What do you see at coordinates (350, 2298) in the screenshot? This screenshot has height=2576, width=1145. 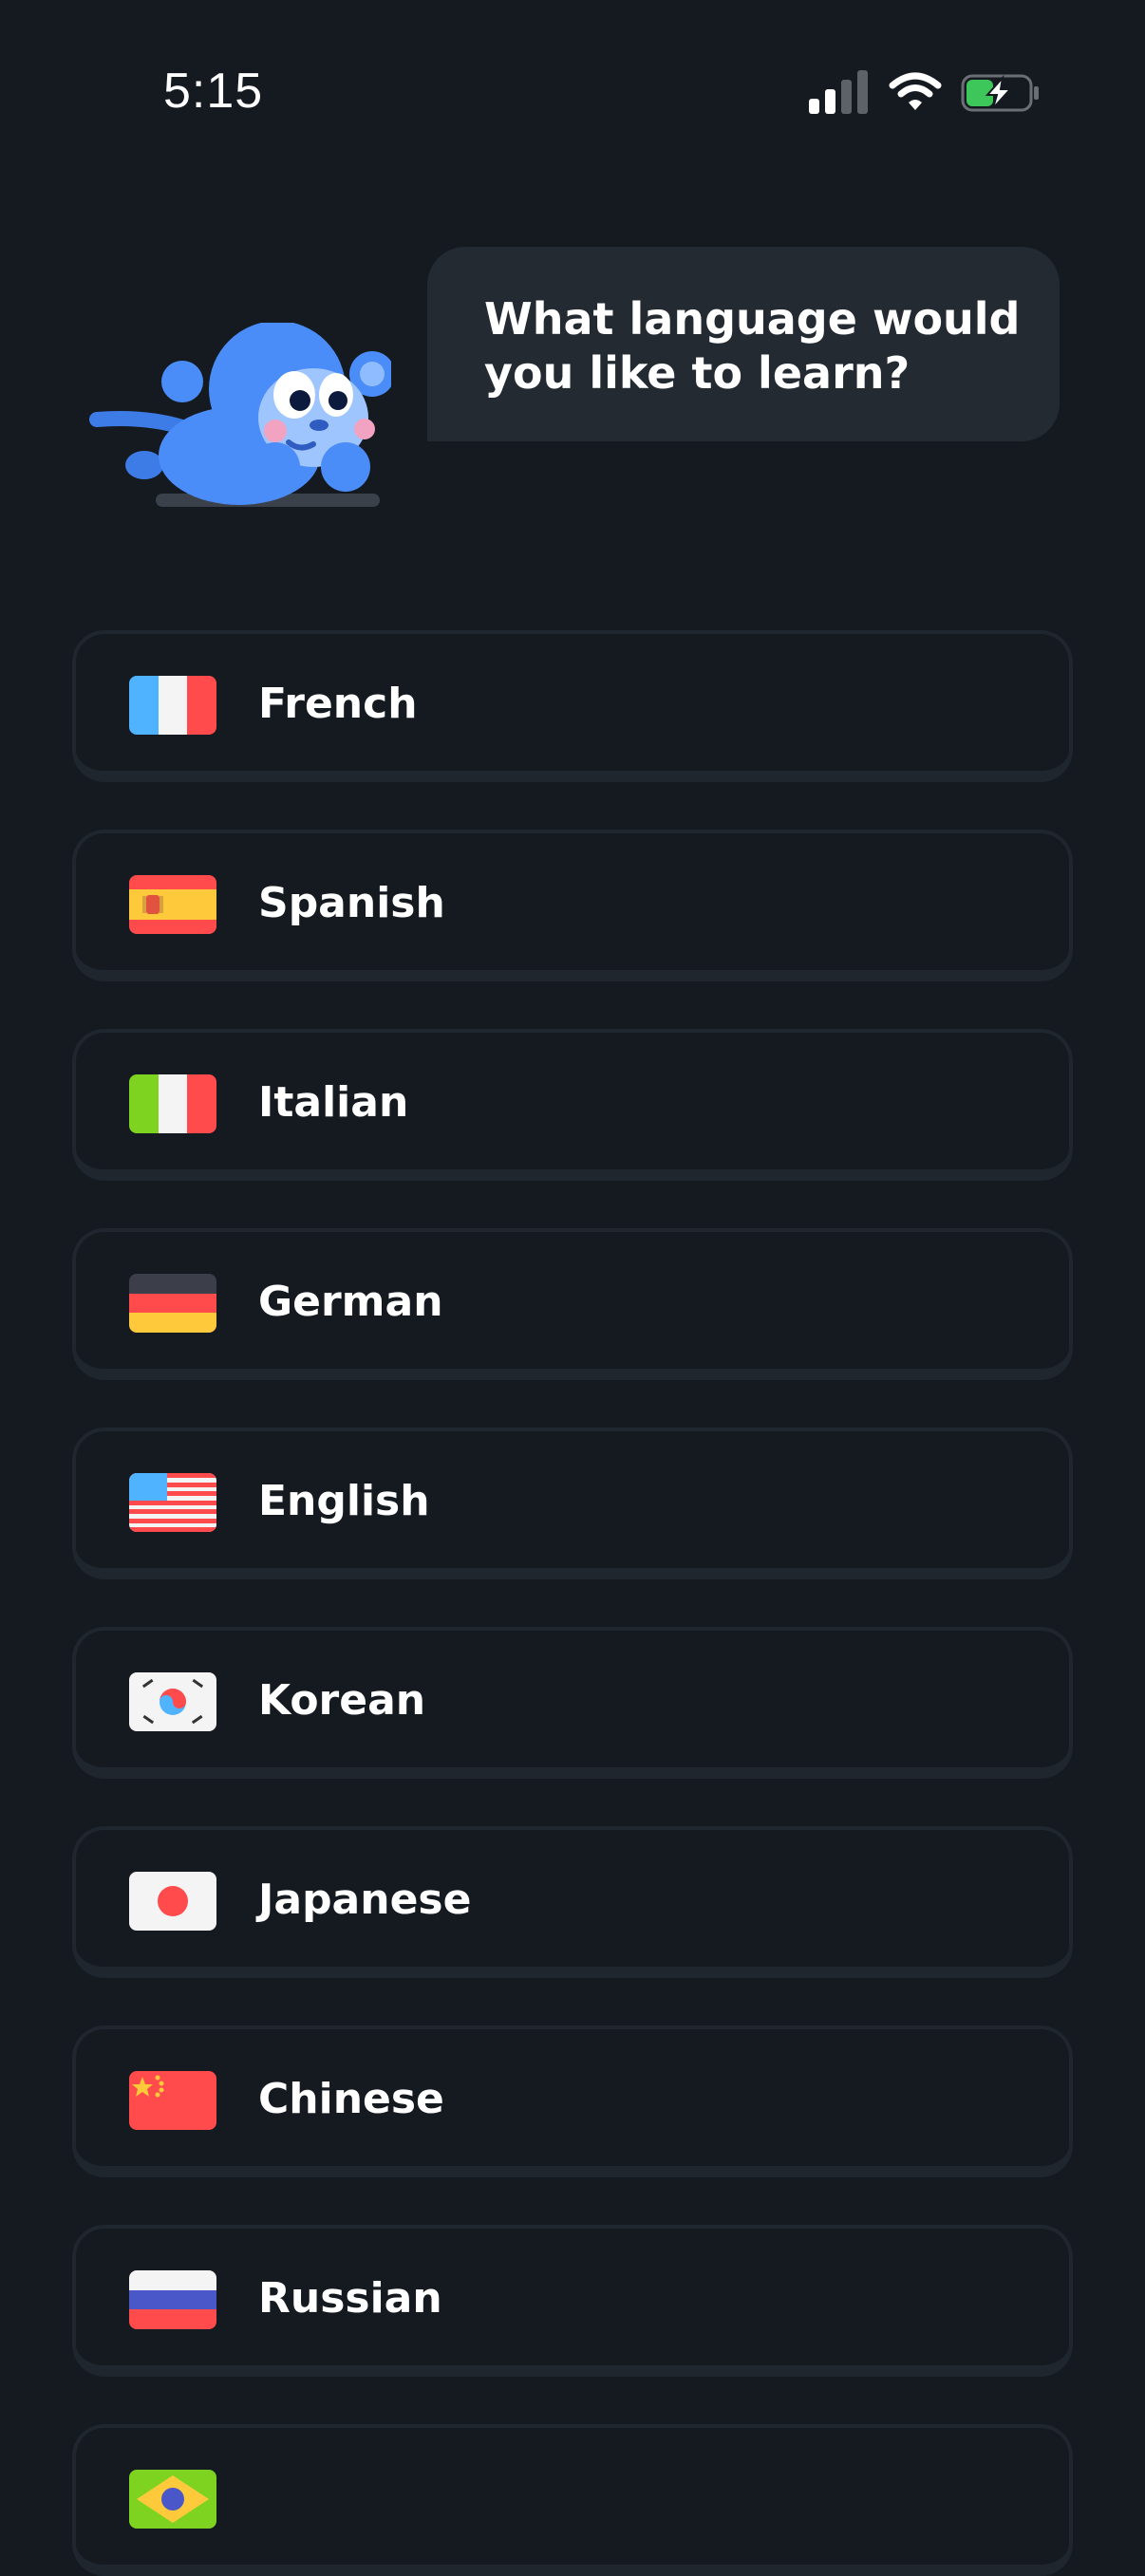 I see `language-label: Russian` at bounding box center [350, 2298].